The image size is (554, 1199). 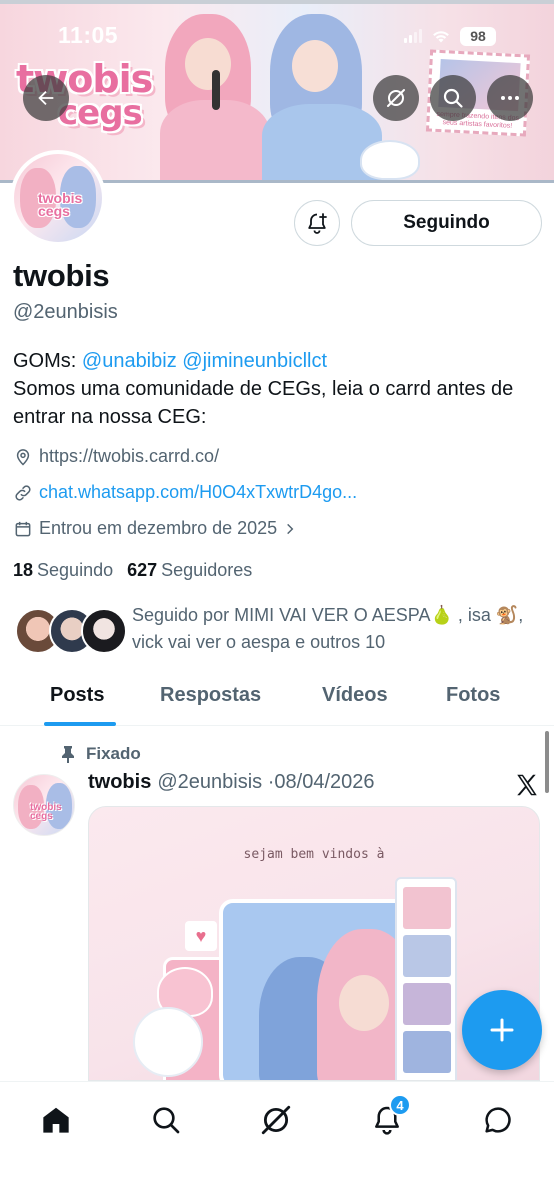 I want to click on profile-handle: @2eunbisis, so click(x=65, y=312).